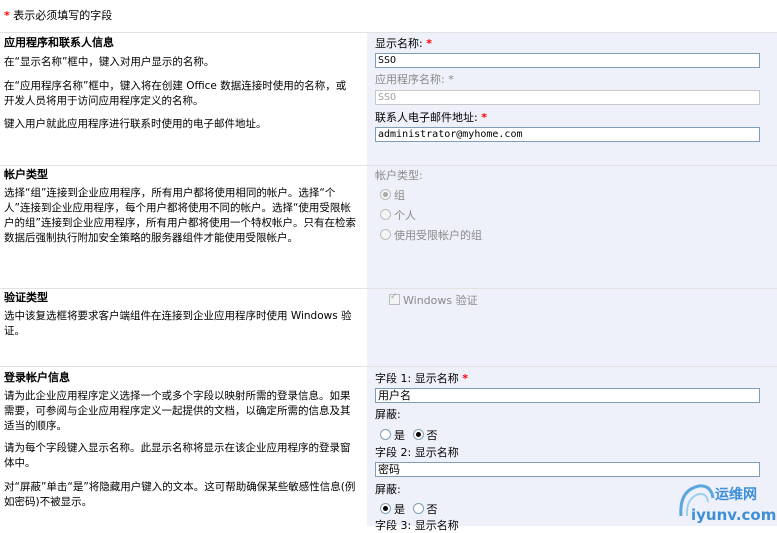 This screenshot has height=533, width=777. Describe the element at coordinates (385, 214) in the screenshot. I see `radio-individual` at that location.